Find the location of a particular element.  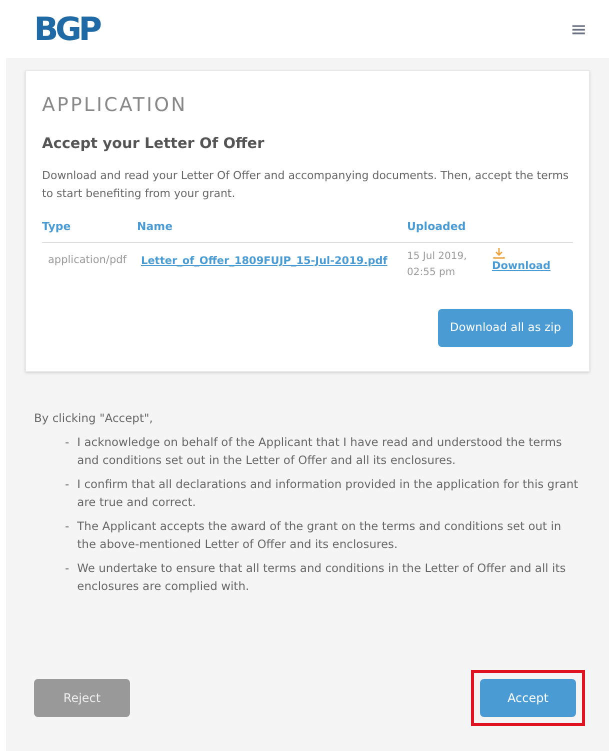

logo: BGP is located at coordinates (67, 29).